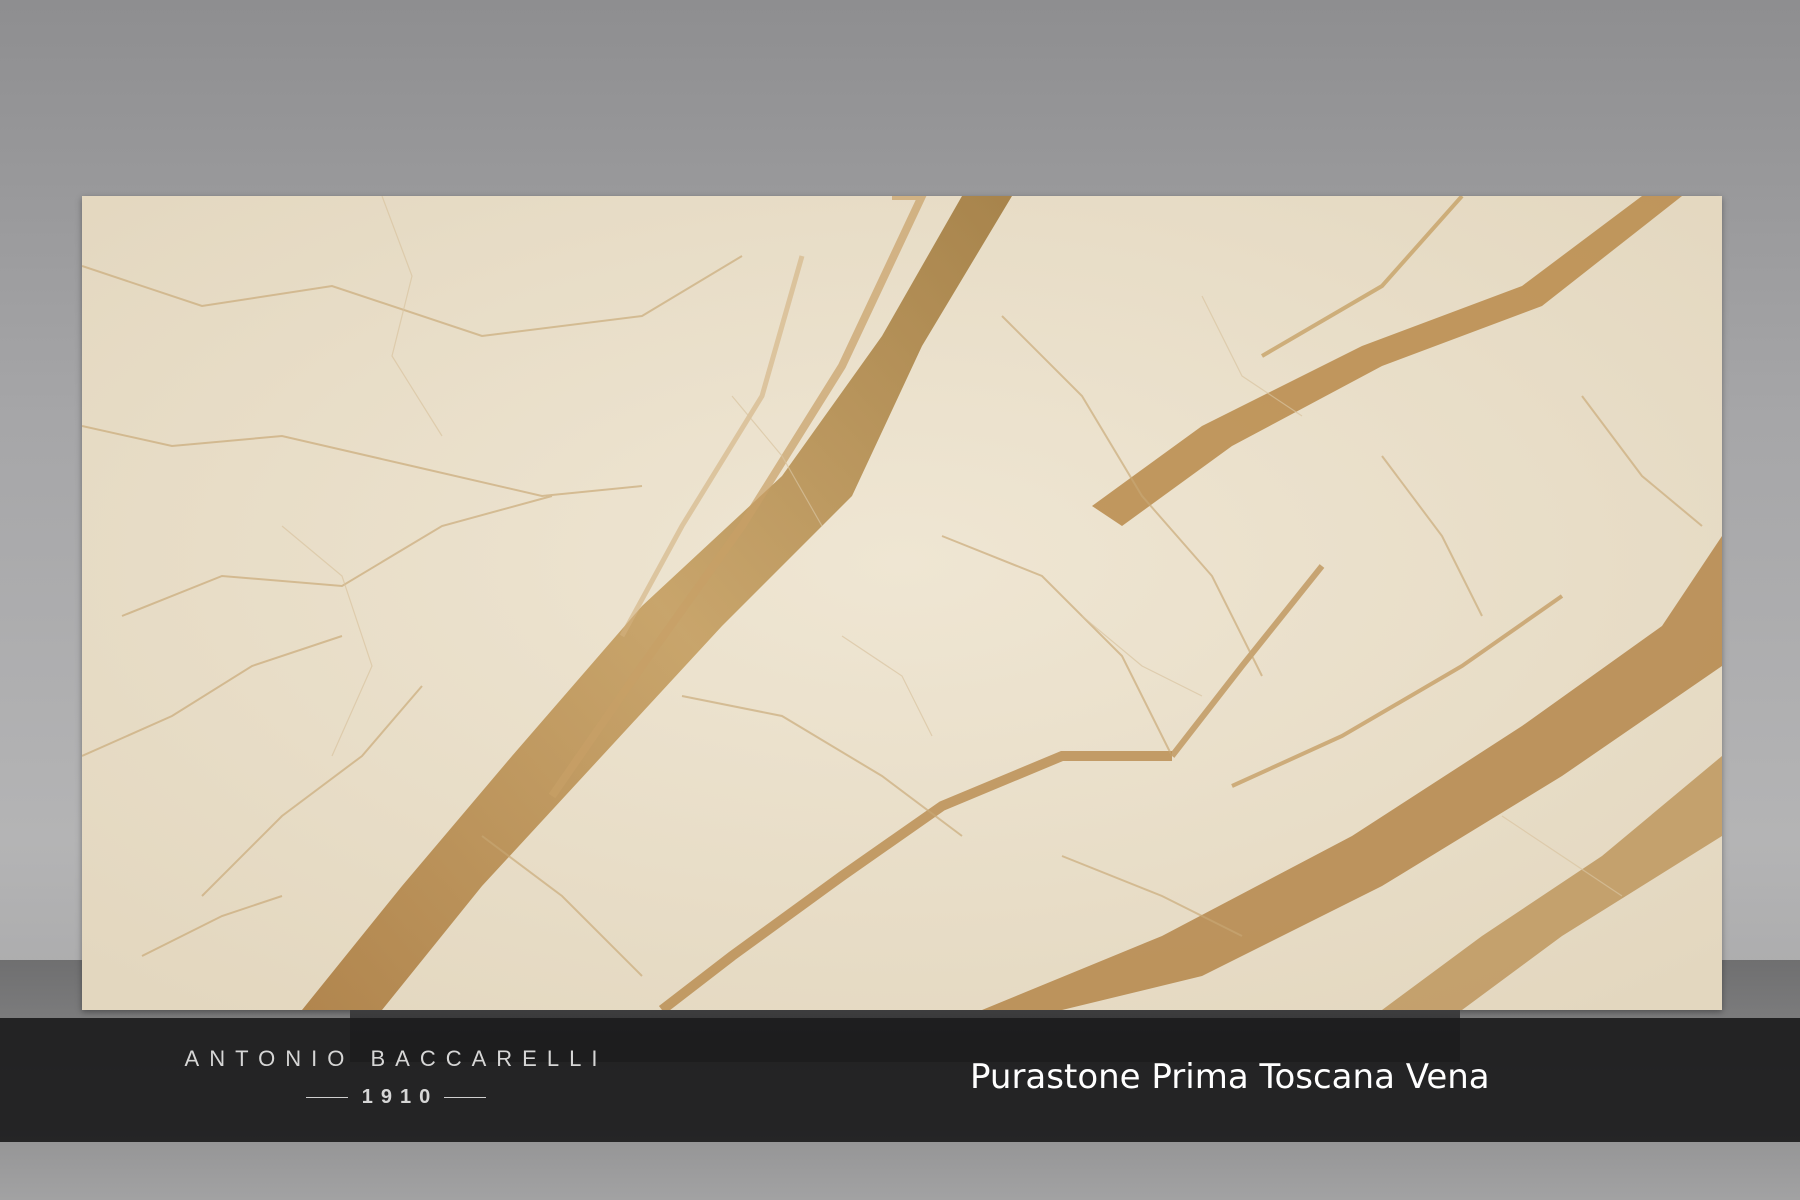 The height and width of the screenshot is (1200, 1800). Describe the element at coordinates (1230, 1077) in the screenshot. I see `product-title: Purastone Prima Toscana Vena` at that location.